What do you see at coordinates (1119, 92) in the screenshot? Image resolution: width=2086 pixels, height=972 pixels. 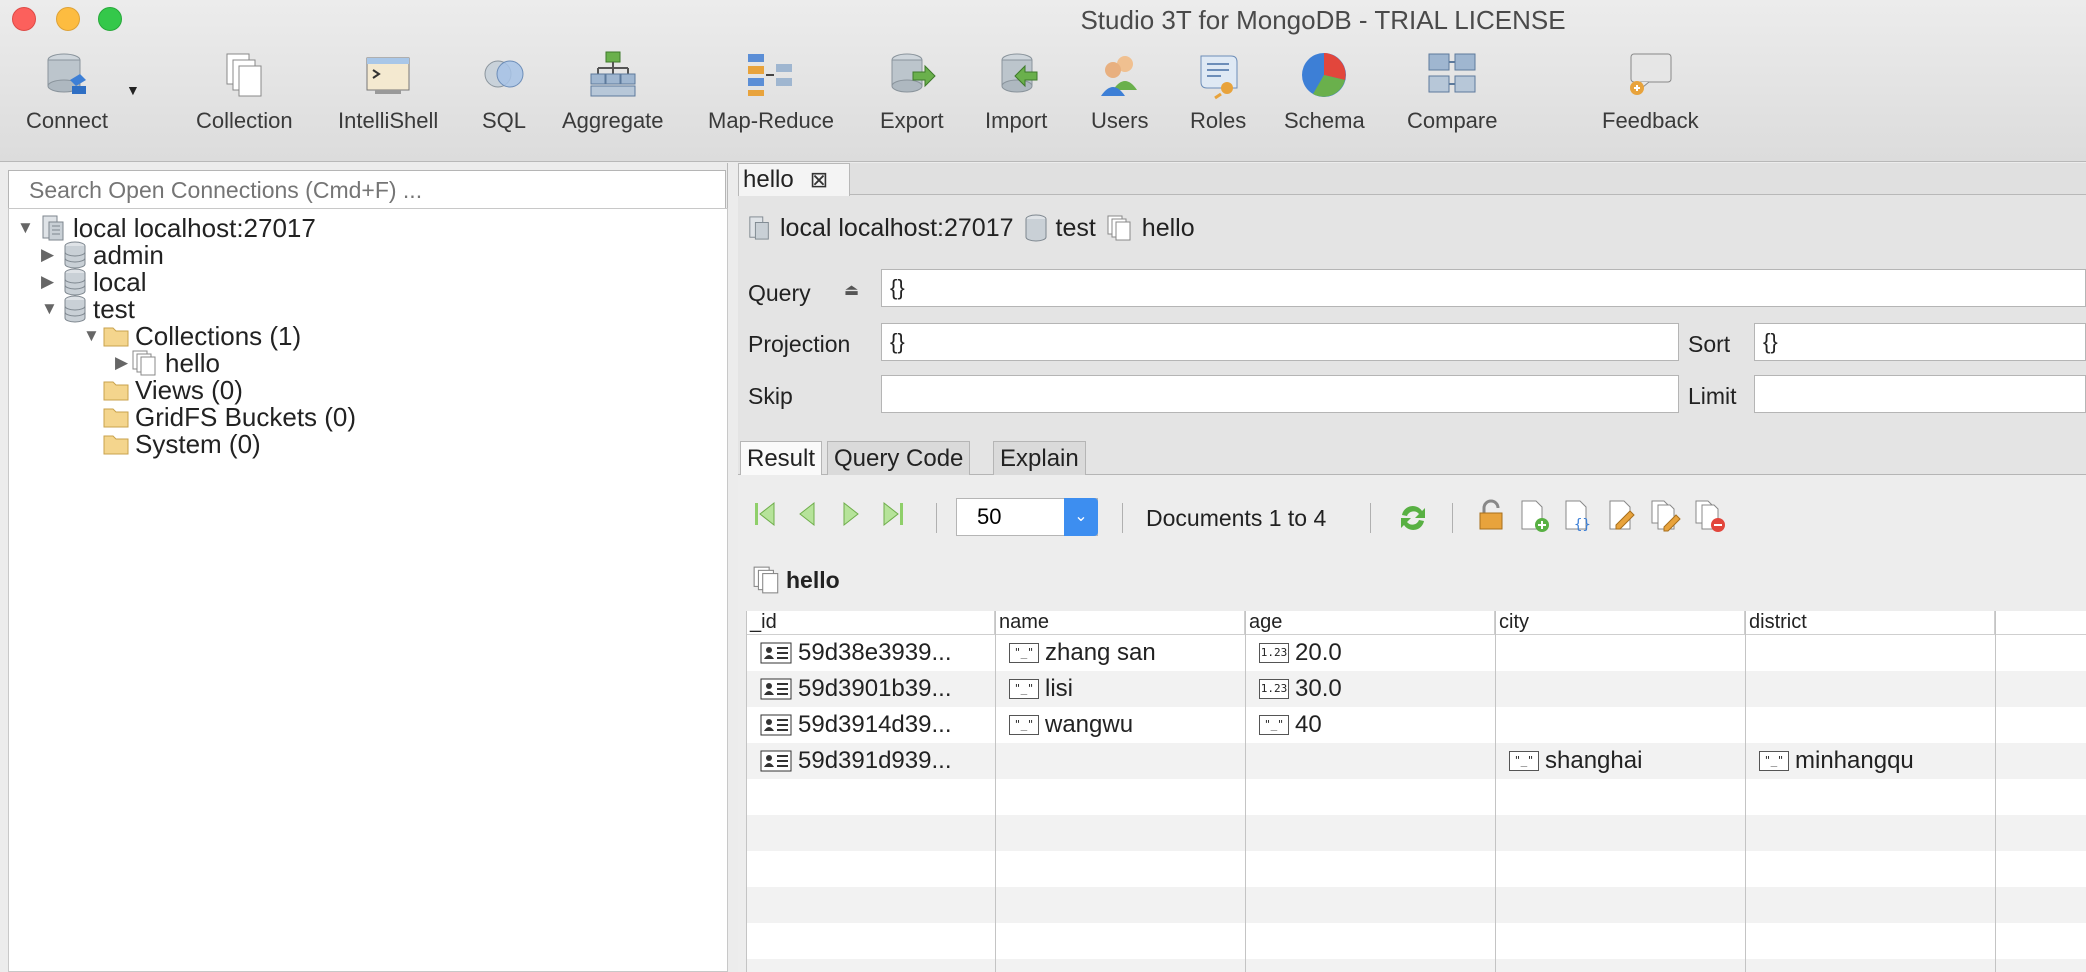 I see `users-button: Users` at bounding box center [1119, 92].